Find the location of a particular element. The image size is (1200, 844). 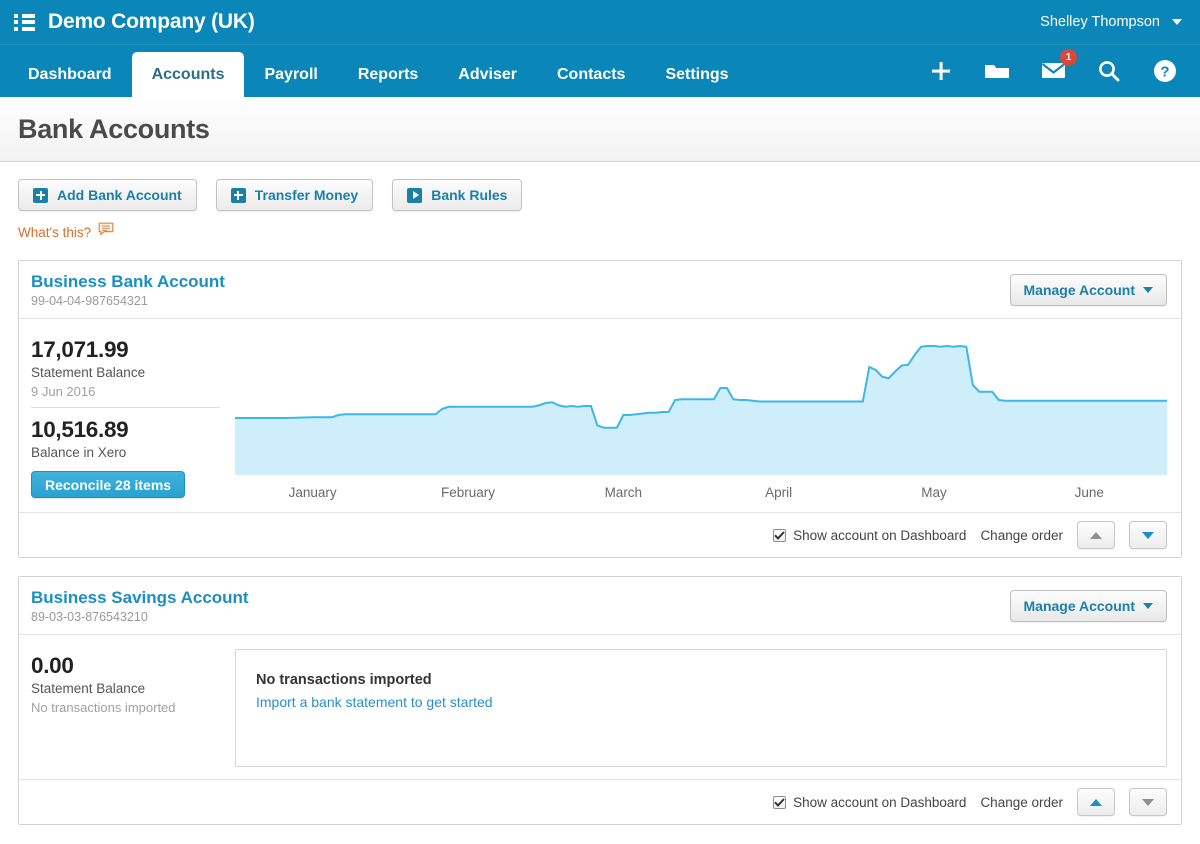

envelope-icon: 1 is located at coordinates (1058, 66).